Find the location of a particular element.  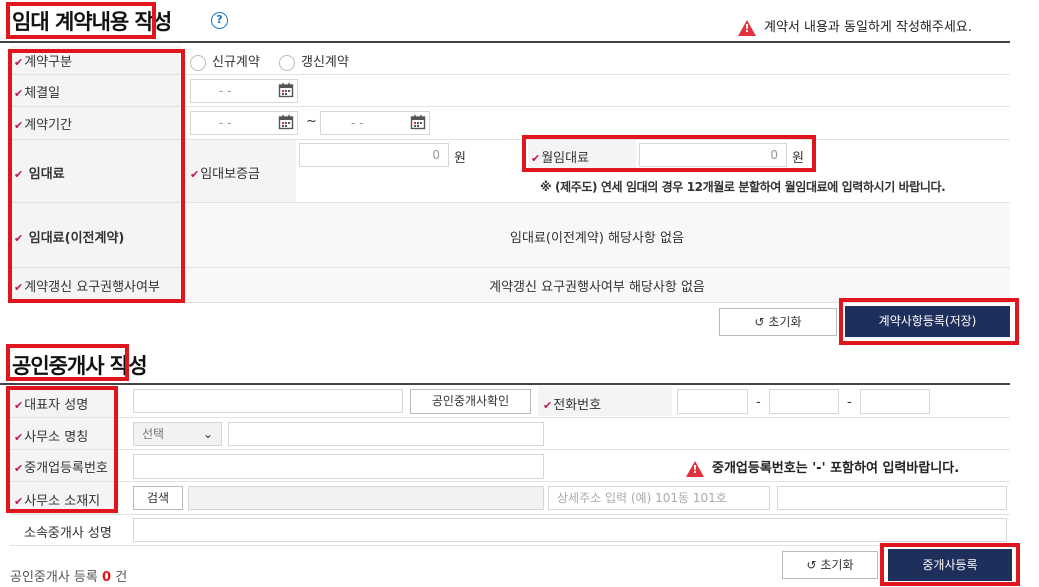

label-reg-no: ✔중개업등록번호 is located at coordinates (61, 468).